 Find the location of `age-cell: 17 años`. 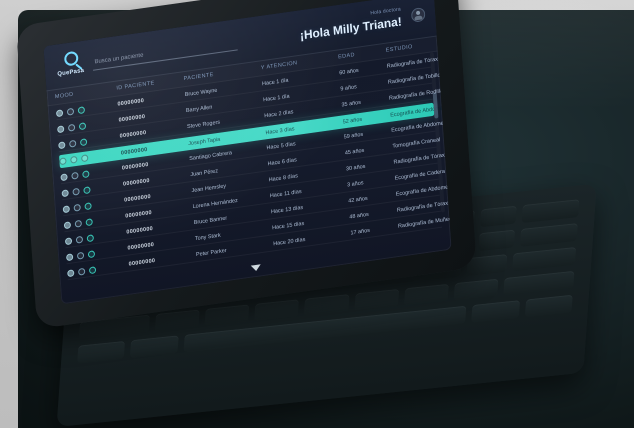

age-cell: 17 años is located at coordinates (360, 232).